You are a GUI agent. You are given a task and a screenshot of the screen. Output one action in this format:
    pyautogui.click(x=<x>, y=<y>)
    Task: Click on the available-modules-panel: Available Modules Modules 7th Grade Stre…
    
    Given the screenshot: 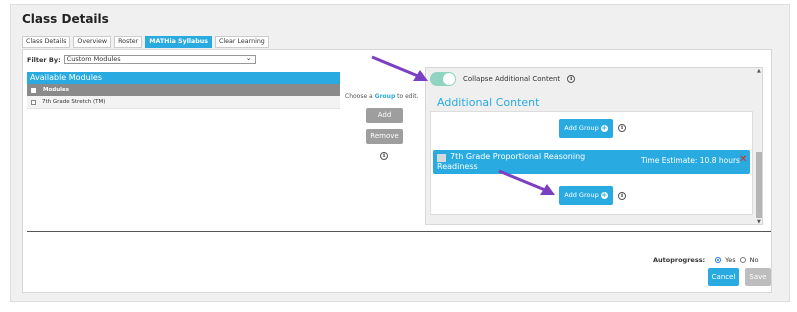 What is the action you would take?
    pyautogui.click(x=183, y=90)
    